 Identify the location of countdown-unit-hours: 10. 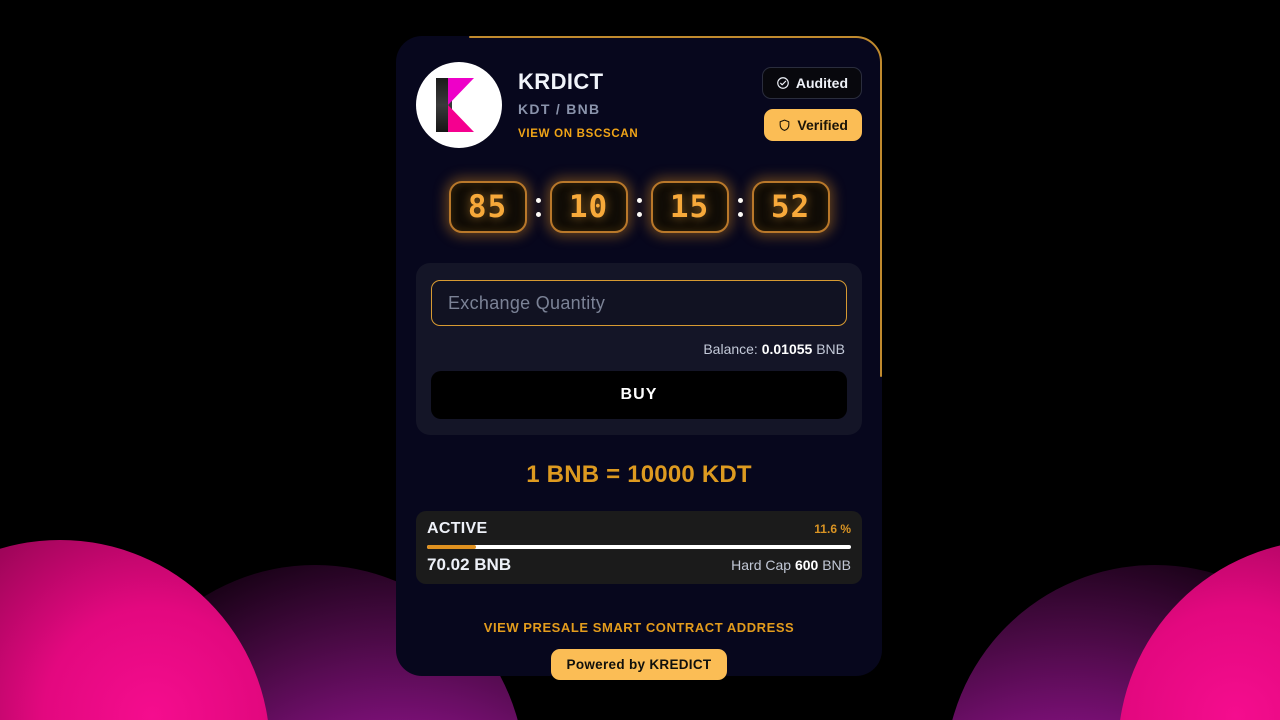
(588, 207).